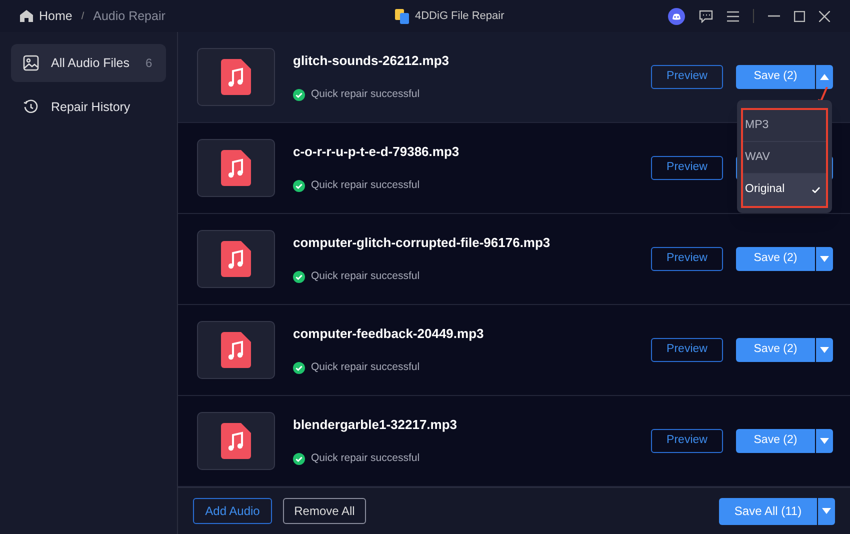 The width and height of the screenshot is (850, 534). Describe the element at coordinates (388, 334) in the screenshot. I see `file-name: computer-feedback-20449.mp3` at that location.